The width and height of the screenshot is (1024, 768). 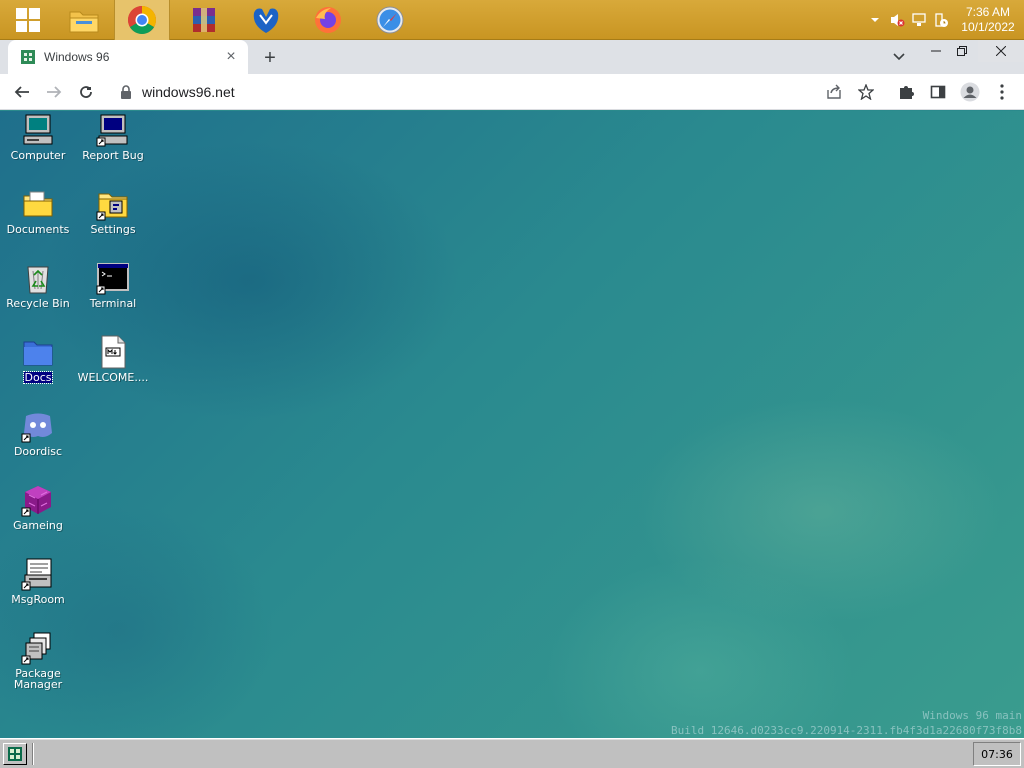 I want to click on chrome-icon, so click(x=142, y=20).